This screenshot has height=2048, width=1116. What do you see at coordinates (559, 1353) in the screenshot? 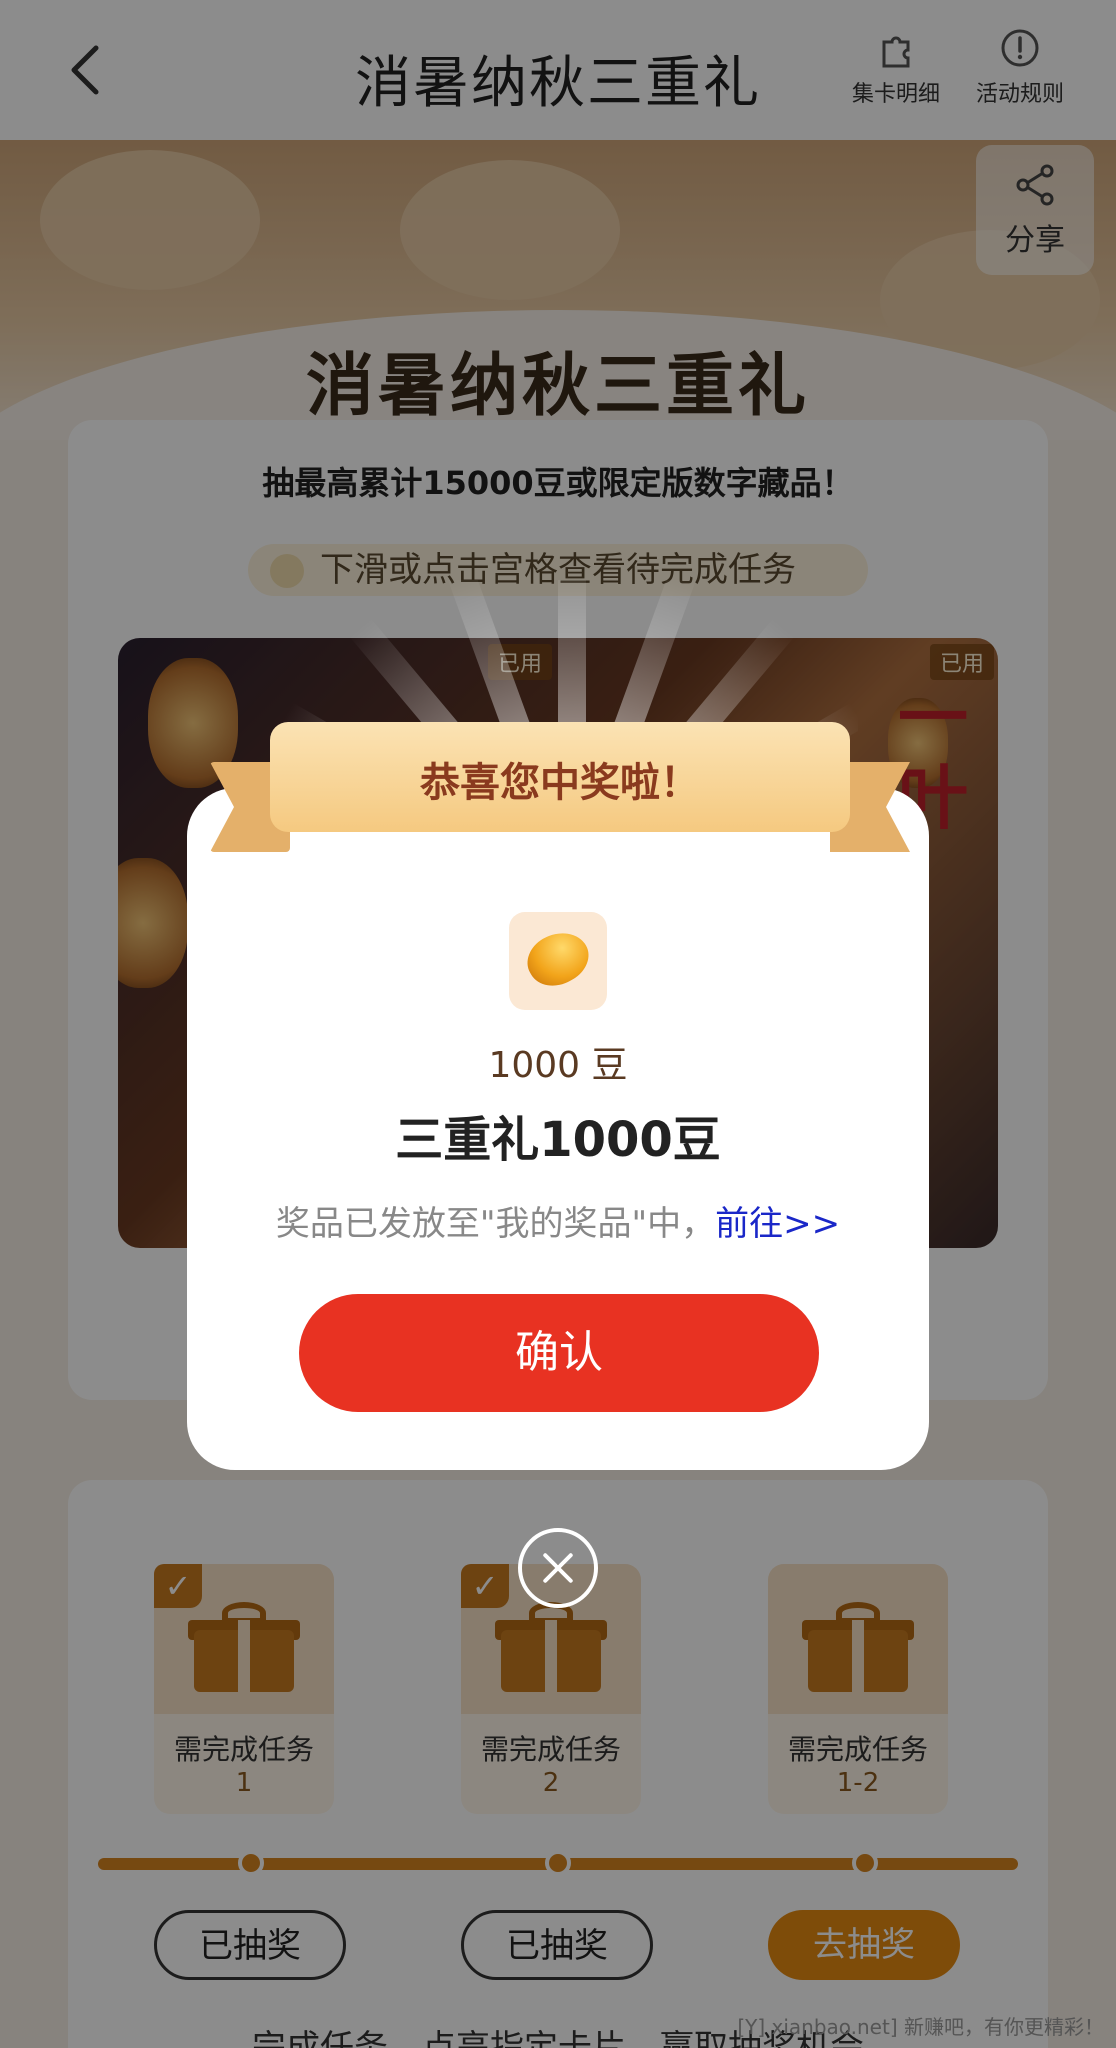
I see `confirm-button: 确认` at bounding box center [559, 1353].